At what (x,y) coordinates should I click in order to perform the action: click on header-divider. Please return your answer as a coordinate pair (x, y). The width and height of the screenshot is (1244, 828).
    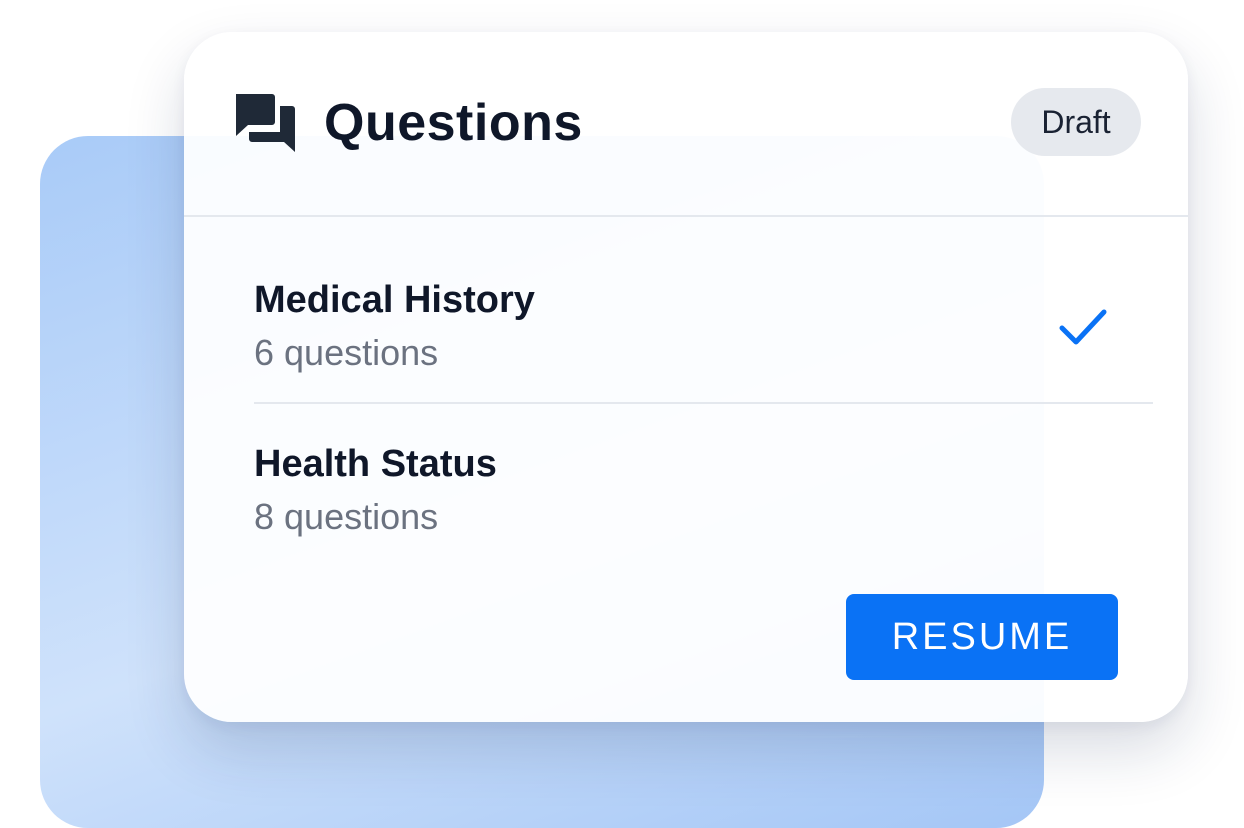
    Looking at the image, I should click on (686, 216).